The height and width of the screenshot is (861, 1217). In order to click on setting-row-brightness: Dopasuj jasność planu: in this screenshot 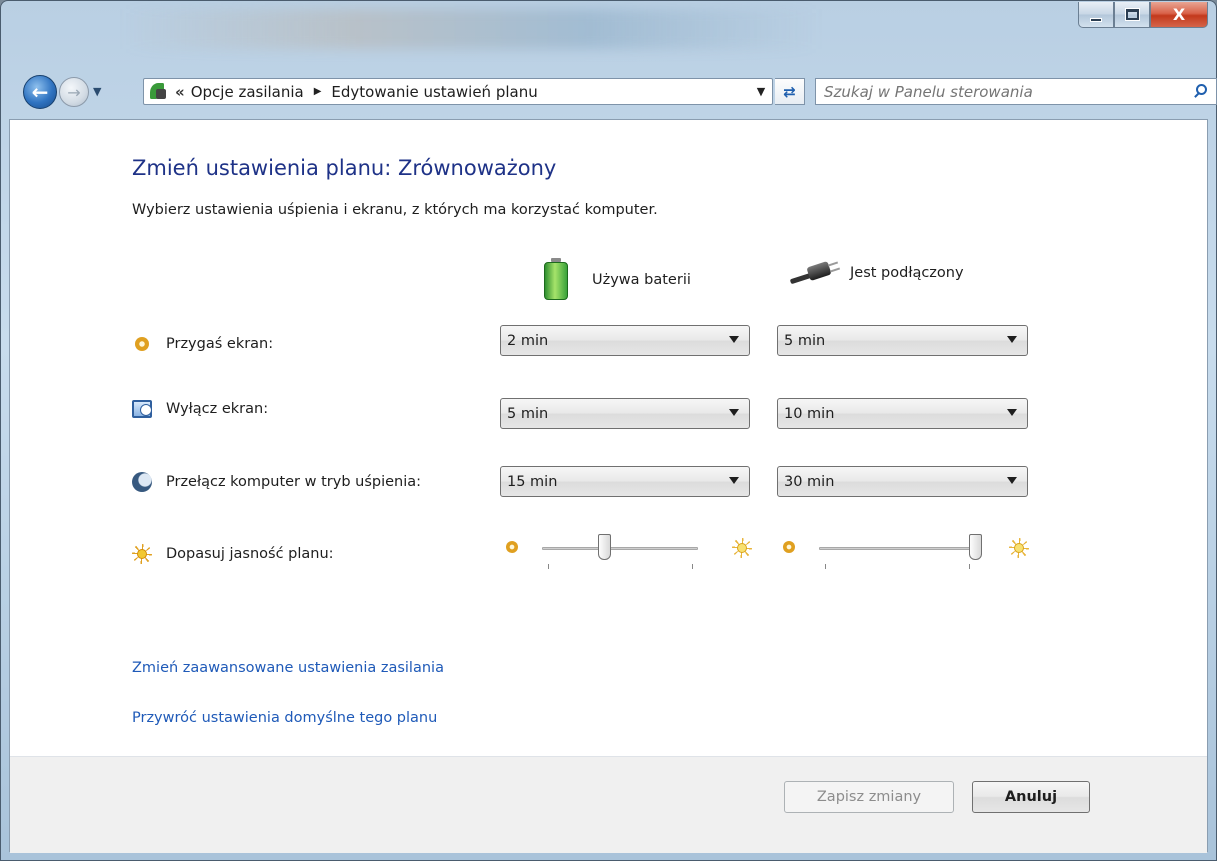, I will do `click(233, 554)`.